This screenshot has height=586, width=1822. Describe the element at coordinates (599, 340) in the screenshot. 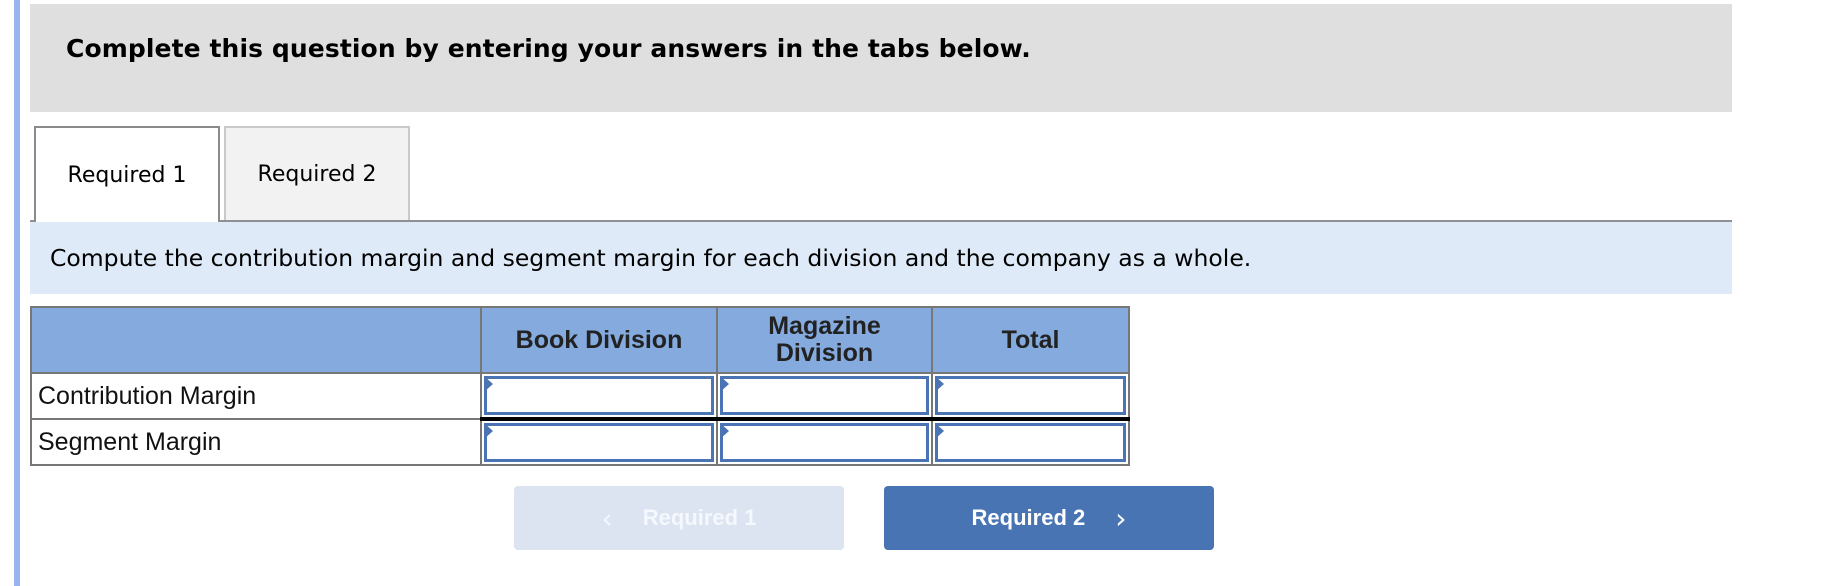

I see `header-book-division: Book Division` at that location.